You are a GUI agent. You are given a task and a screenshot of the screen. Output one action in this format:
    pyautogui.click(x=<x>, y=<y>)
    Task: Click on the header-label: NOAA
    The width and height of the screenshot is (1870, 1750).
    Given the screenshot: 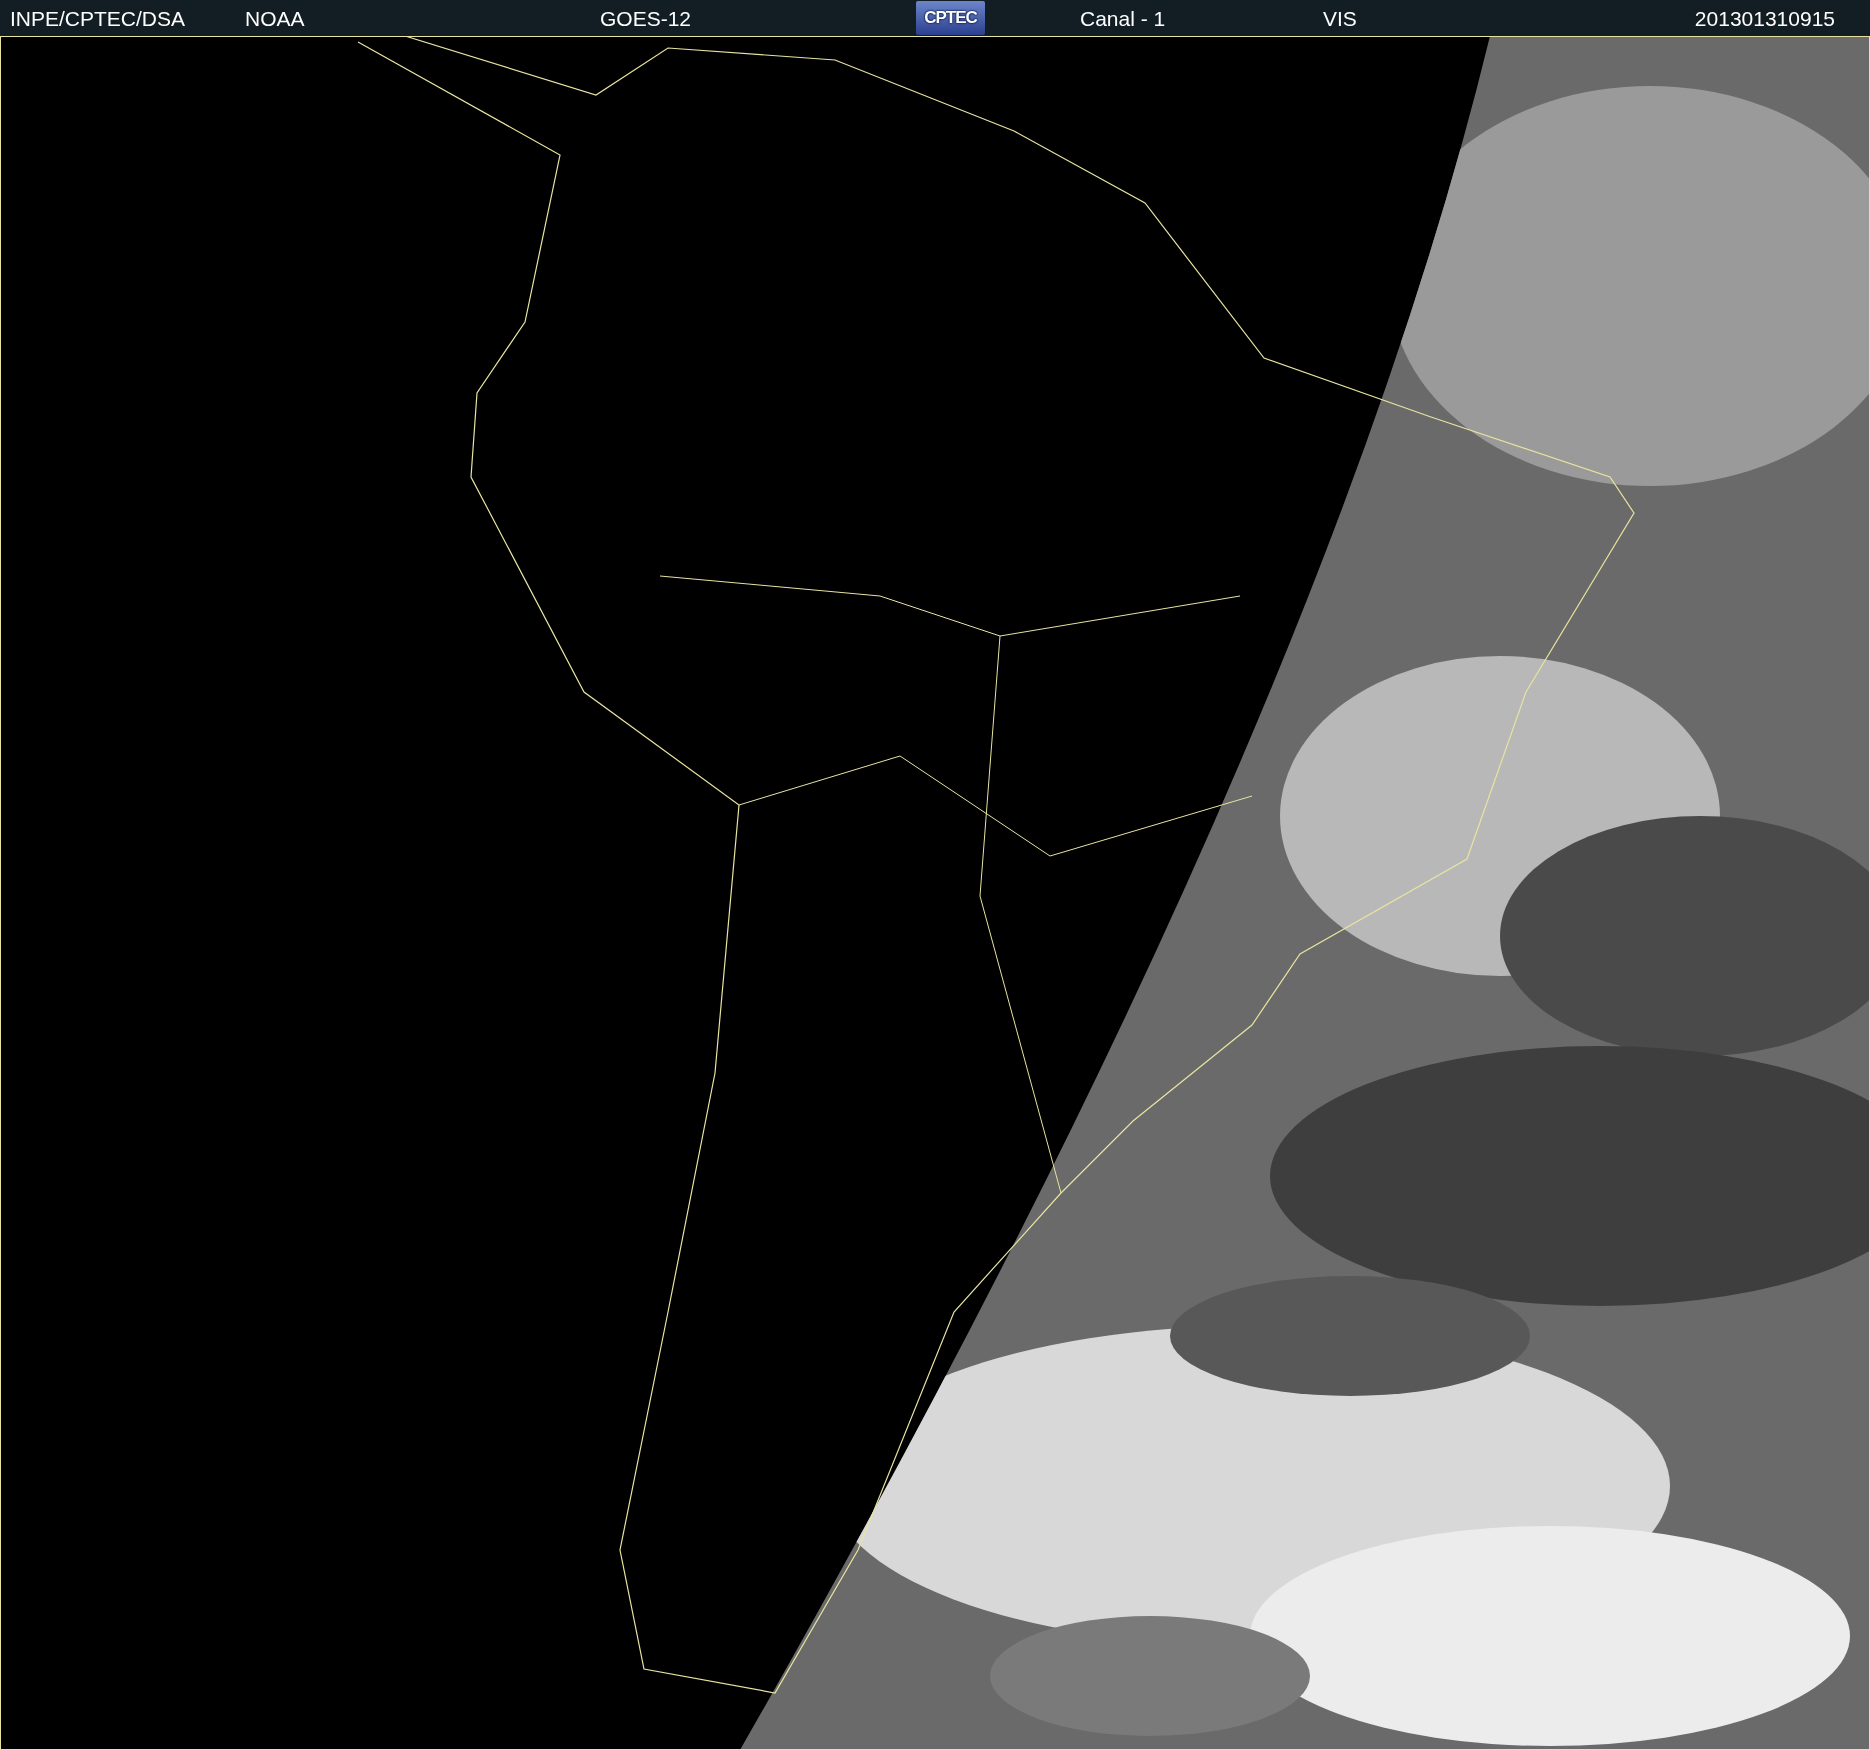 What is the action you would take?
    pyautogui.click(x=275, y=18)
    